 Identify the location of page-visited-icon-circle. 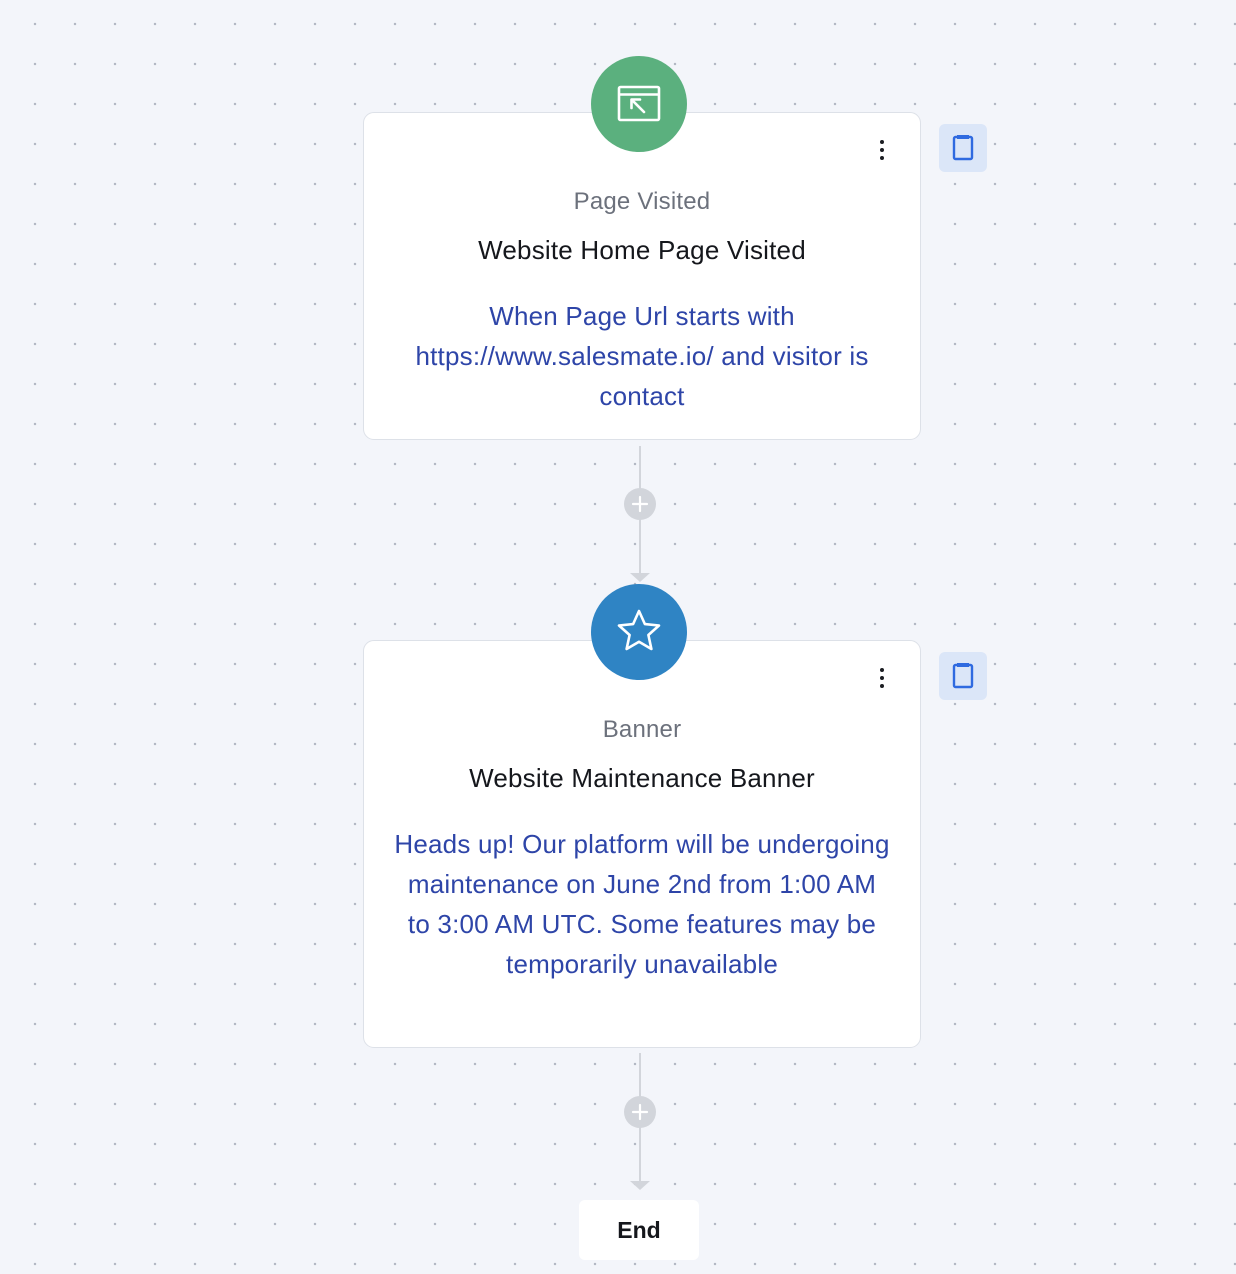
(639, 104).